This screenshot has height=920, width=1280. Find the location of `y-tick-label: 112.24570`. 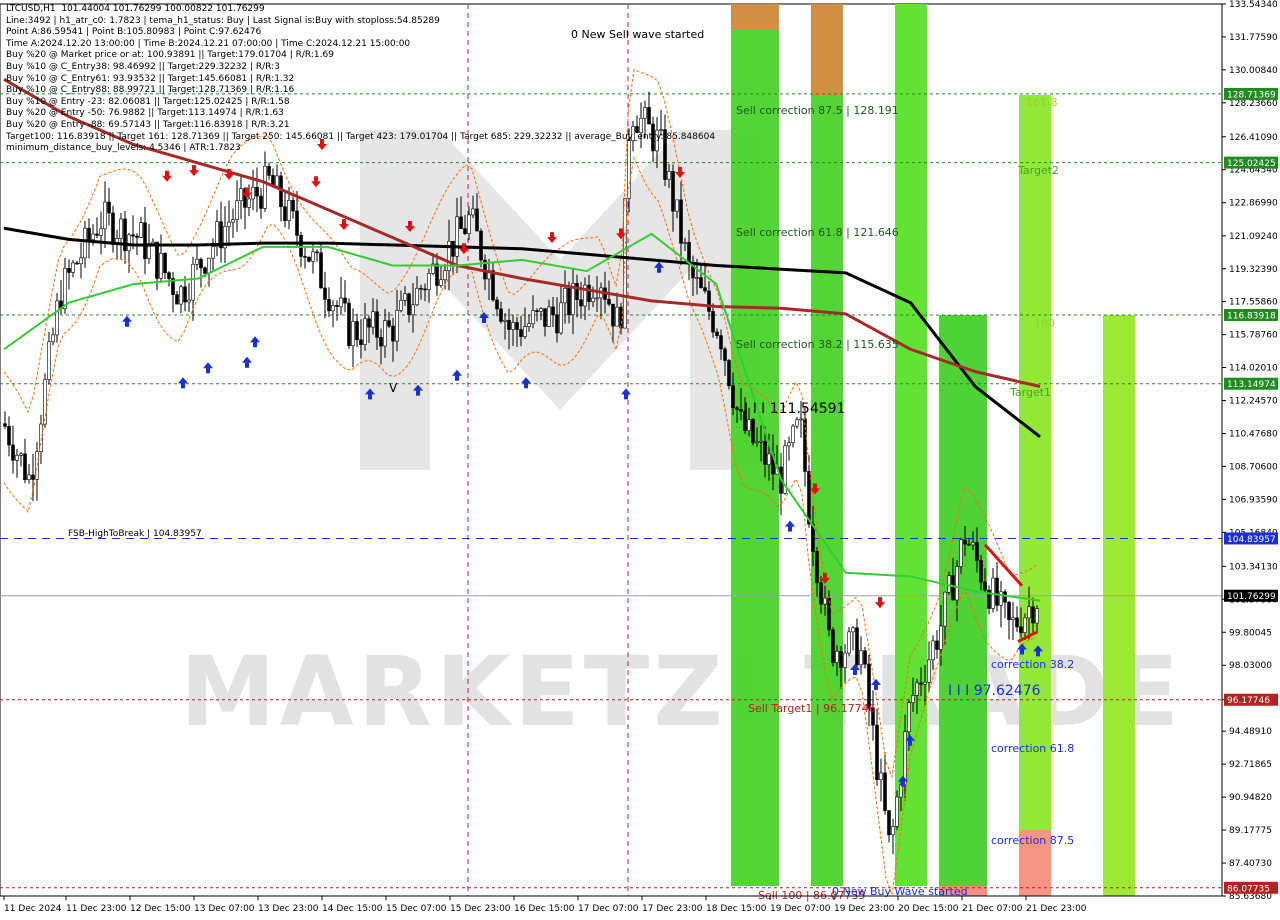

y-tick-label: 112.24570 is located at coordinates (1253, 402).